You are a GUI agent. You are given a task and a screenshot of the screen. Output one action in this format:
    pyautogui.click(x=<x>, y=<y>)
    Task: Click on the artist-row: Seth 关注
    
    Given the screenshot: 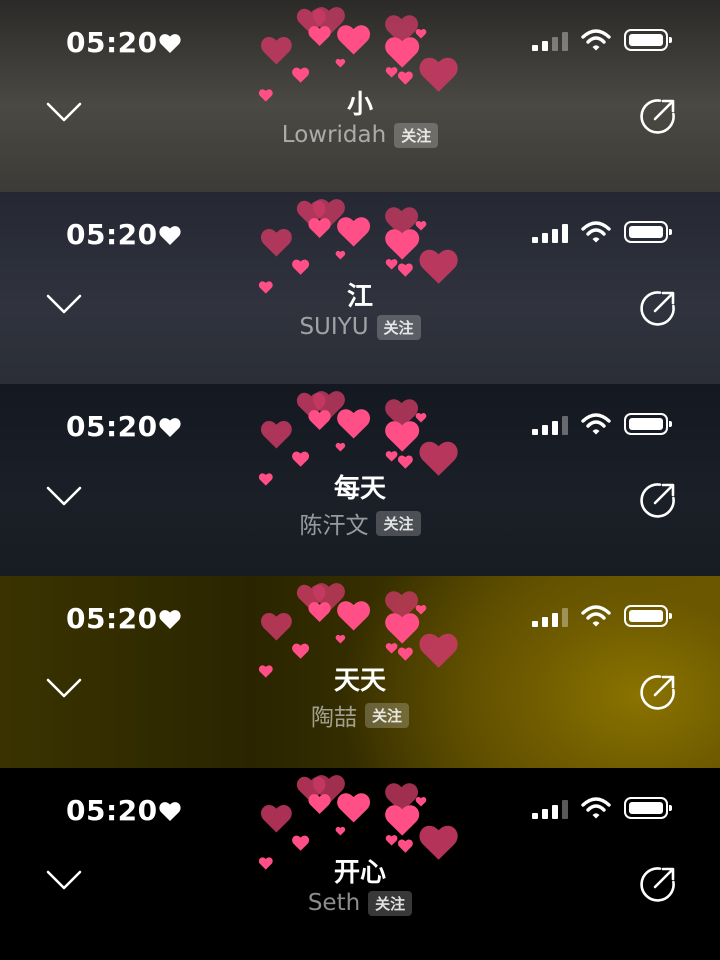 What is the action you would take?
    pyautogui.click(x=360, y=903)
    